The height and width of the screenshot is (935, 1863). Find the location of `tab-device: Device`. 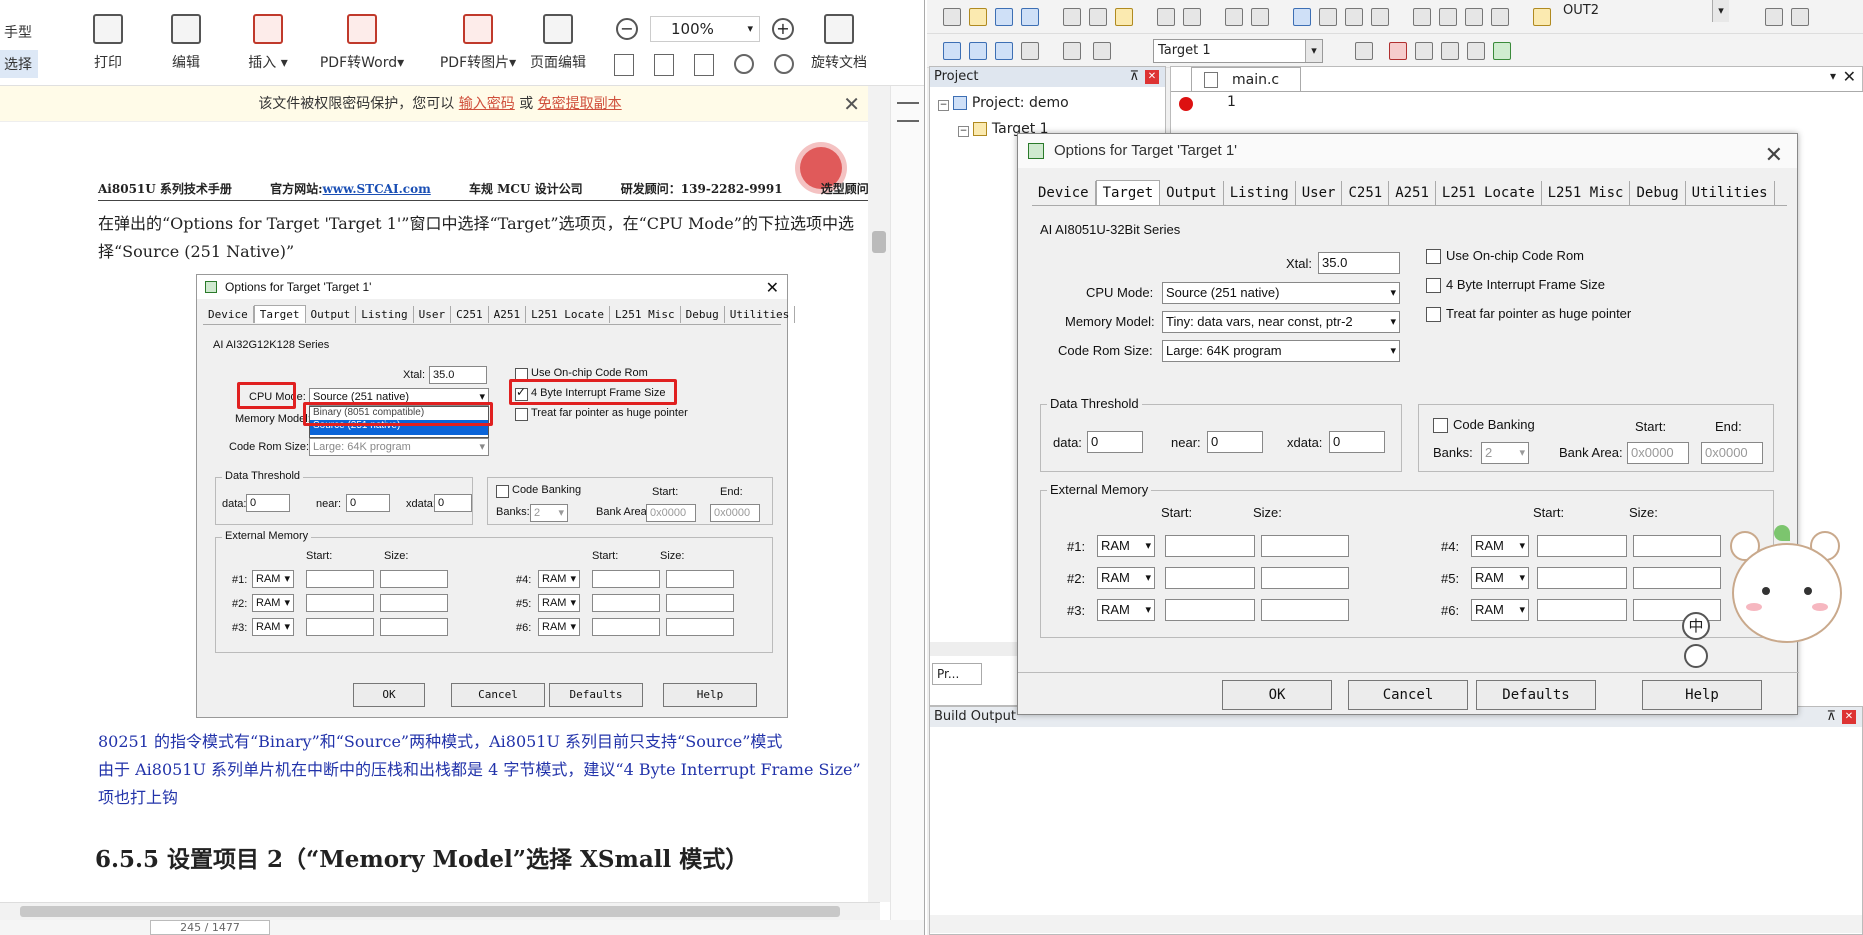

tab-device: Device is located at coordinates (1064, 193).